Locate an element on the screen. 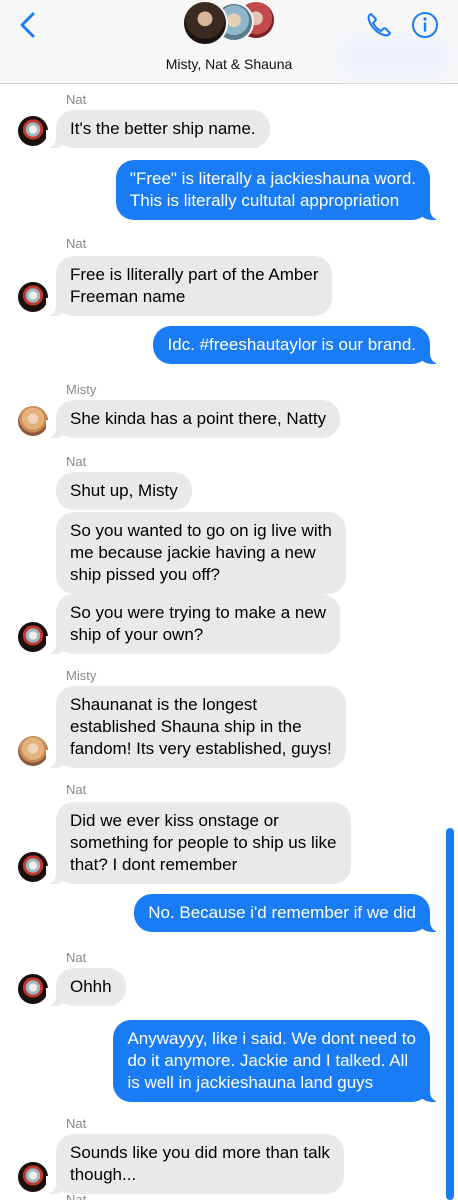 Image resolution: width=458 pixels, height=1200 pixels. group-avatars is located at coordinates (230, 24).